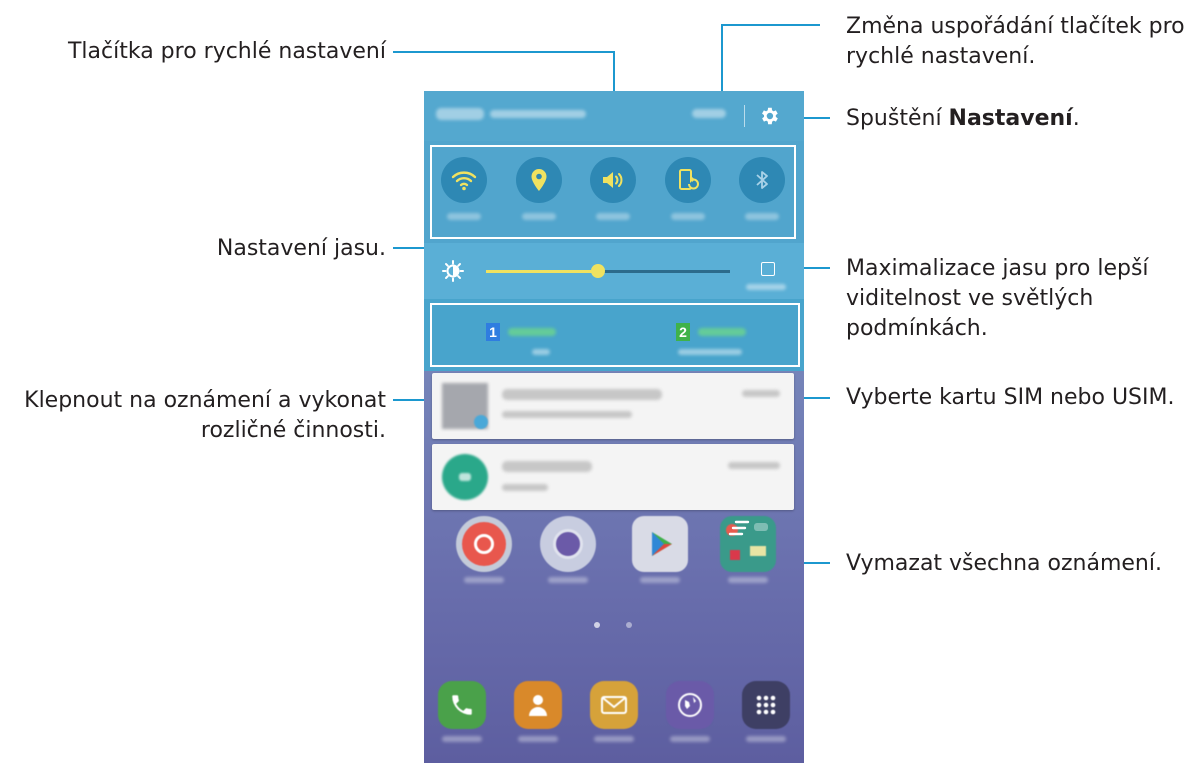 The height and width of the screenshot is (763, 1200). I want to click on brightness-slider-thumb, so click(598, 271).